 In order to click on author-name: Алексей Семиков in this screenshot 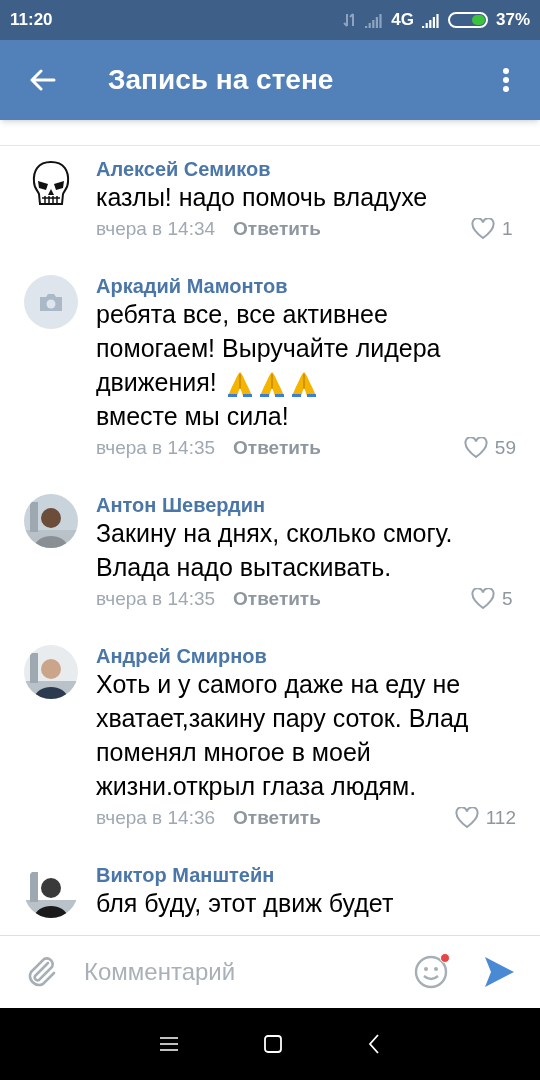, I will do `click(306, 169)`.